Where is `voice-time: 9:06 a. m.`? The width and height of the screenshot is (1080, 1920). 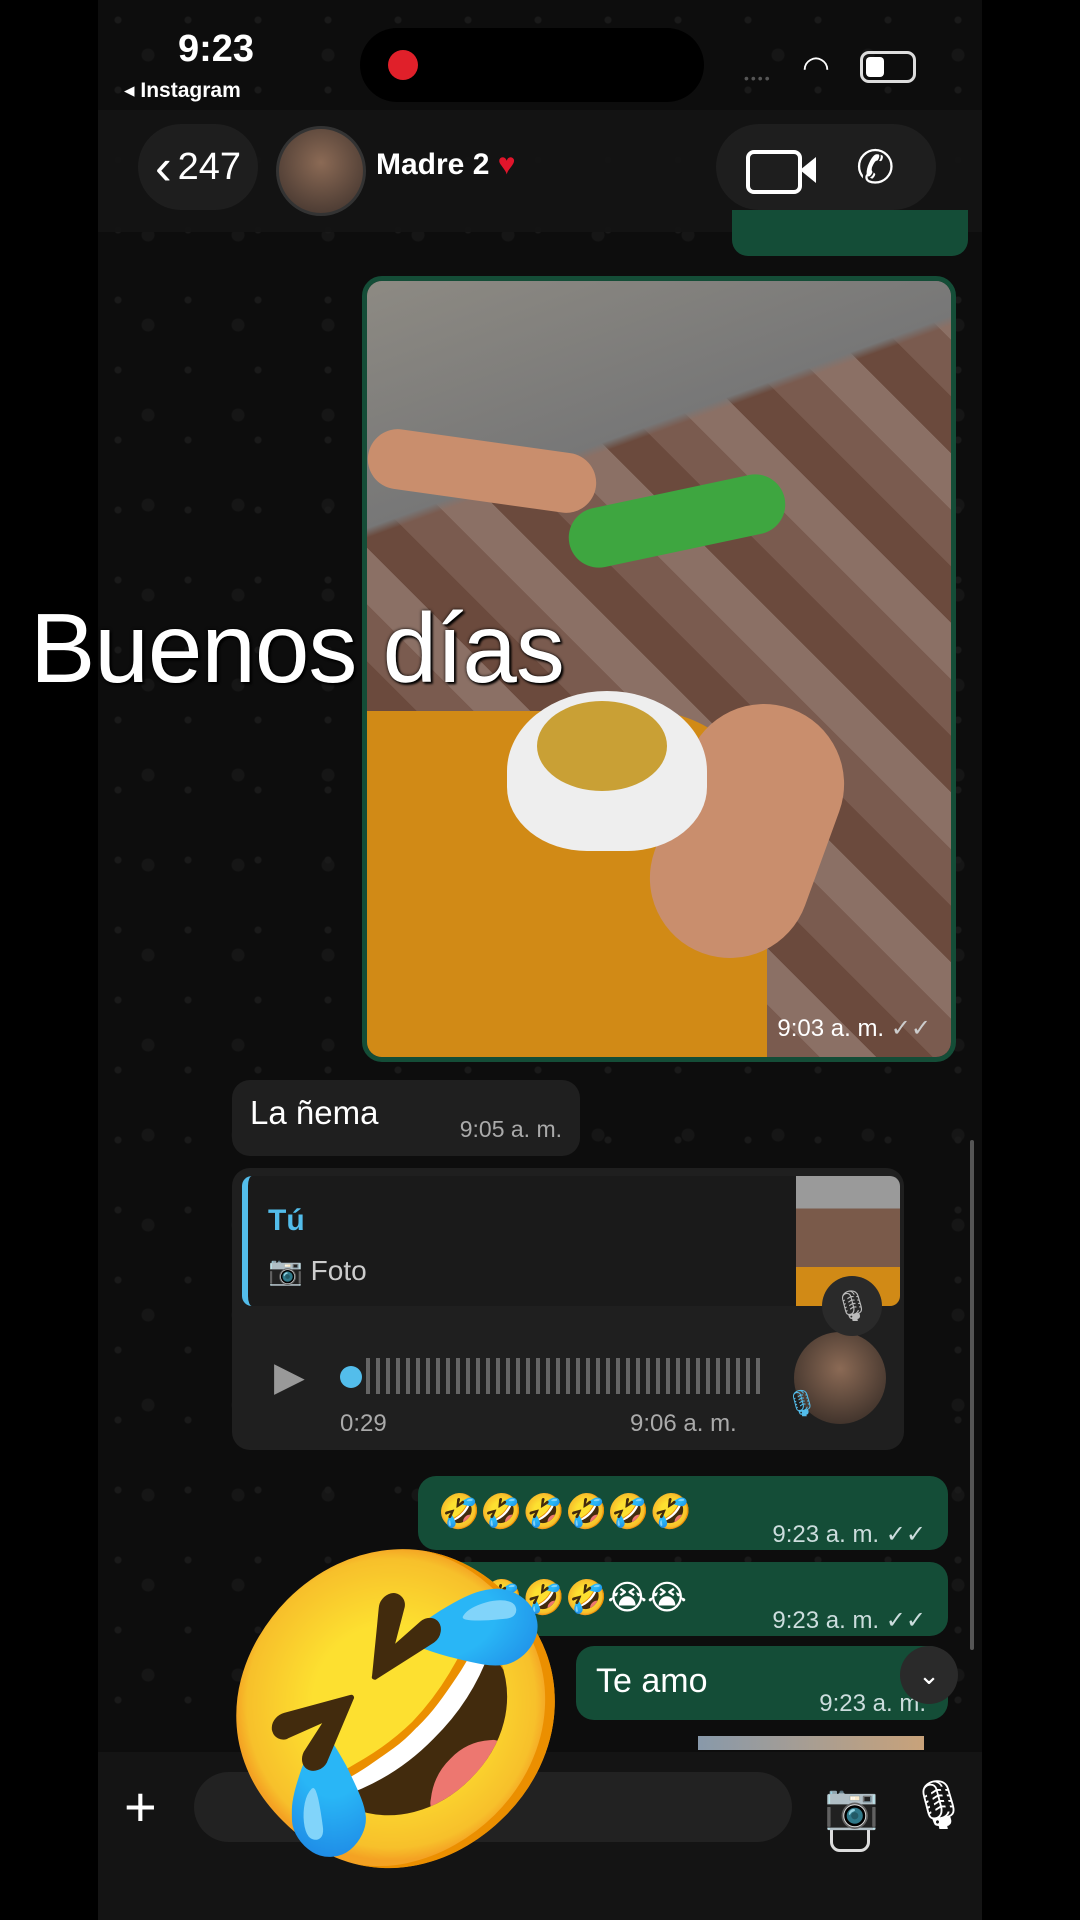 voice-time: 9:06 a. m. is located at coordinates (683, 1423).